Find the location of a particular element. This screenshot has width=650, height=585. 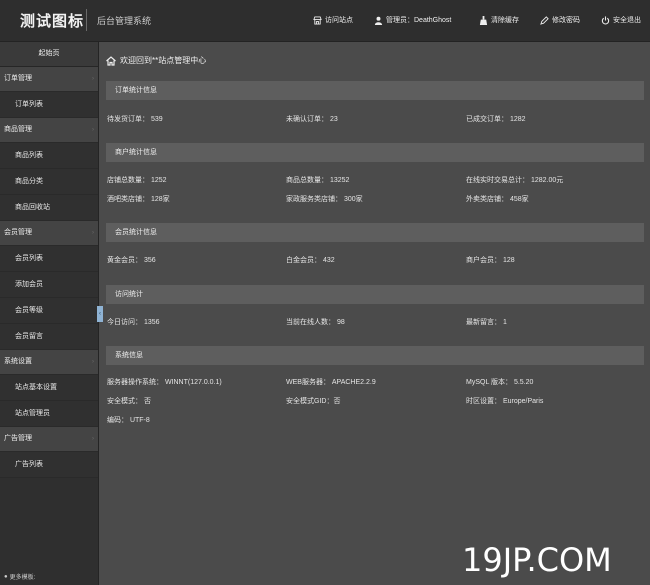

sidebar-group-orders: 订单管理 › is located at coordinates (49, 79).